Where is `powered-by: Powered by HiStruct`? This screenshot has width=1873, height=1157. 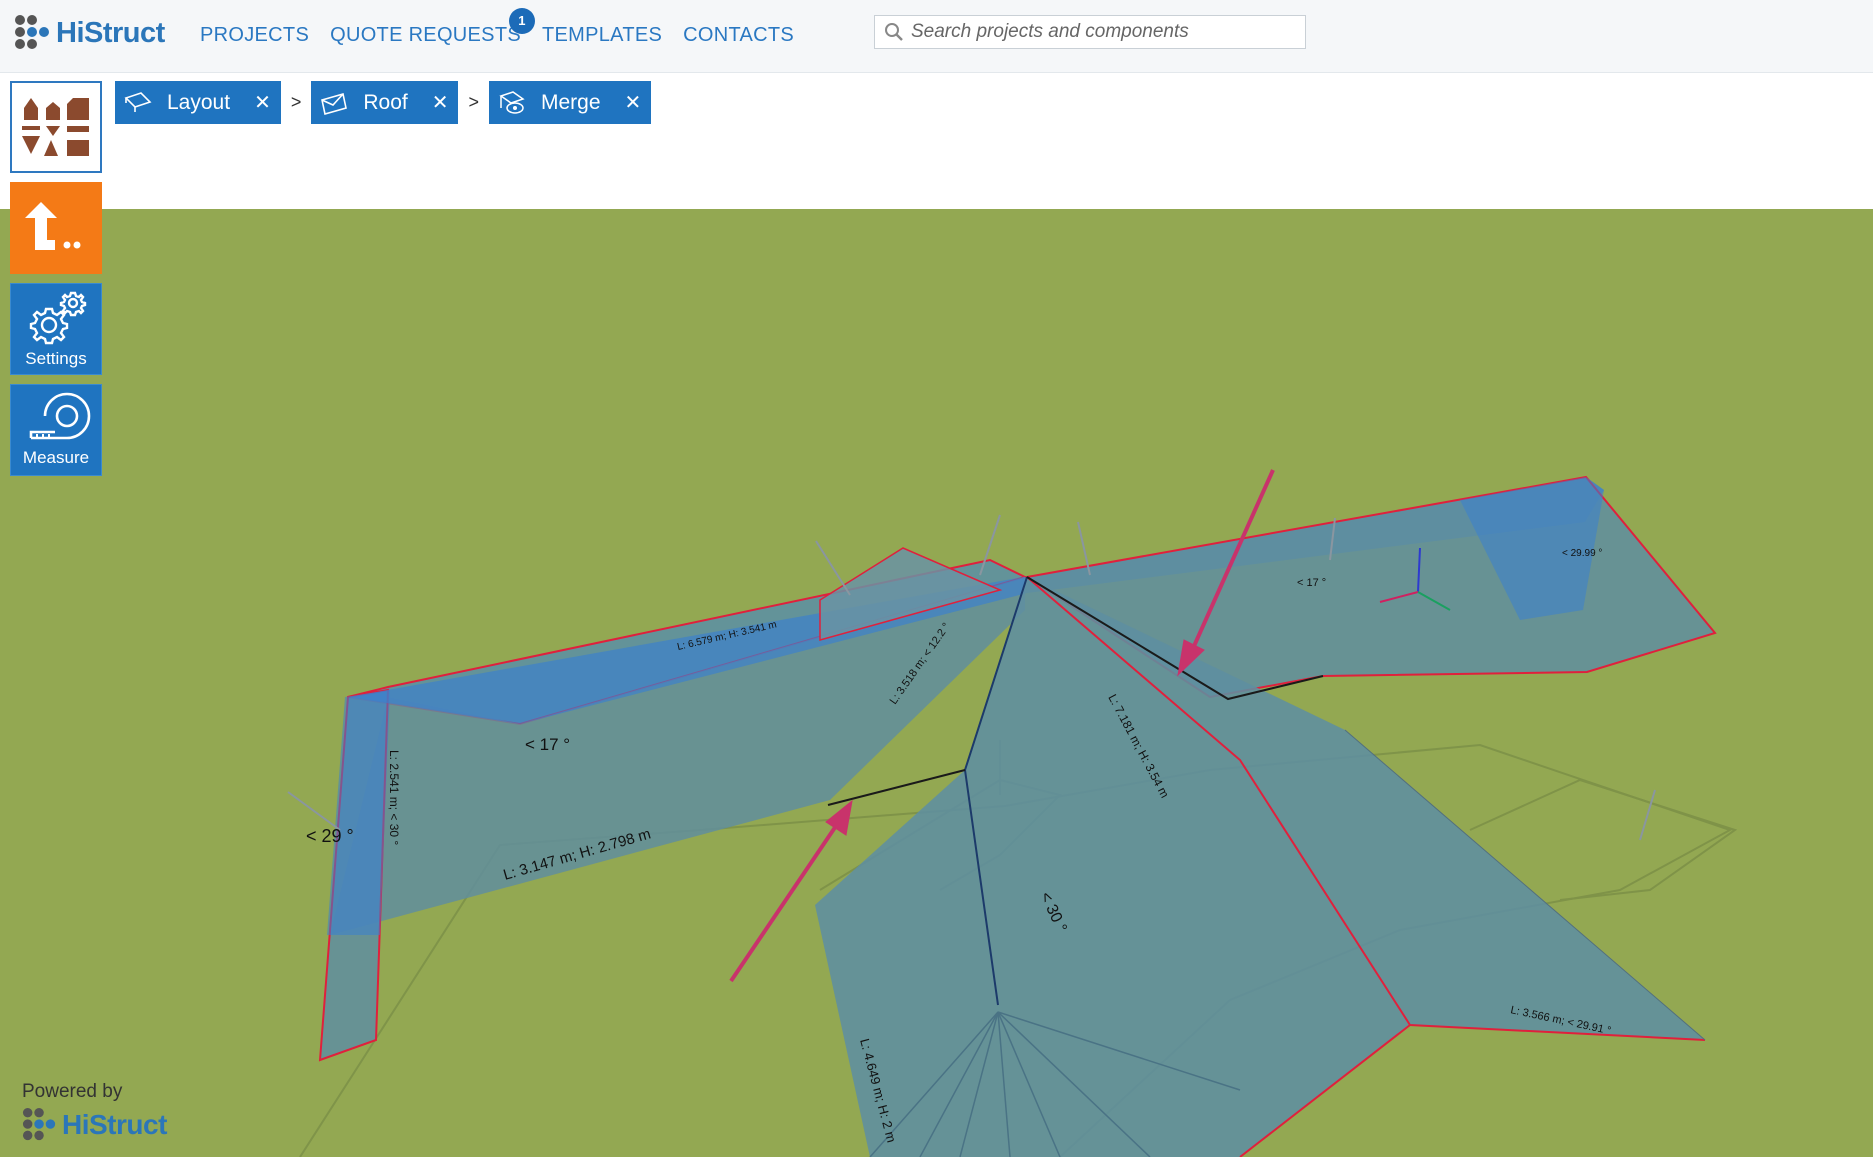 powered-by: Powered by HiStruct is located at coordinates (94, 1112).